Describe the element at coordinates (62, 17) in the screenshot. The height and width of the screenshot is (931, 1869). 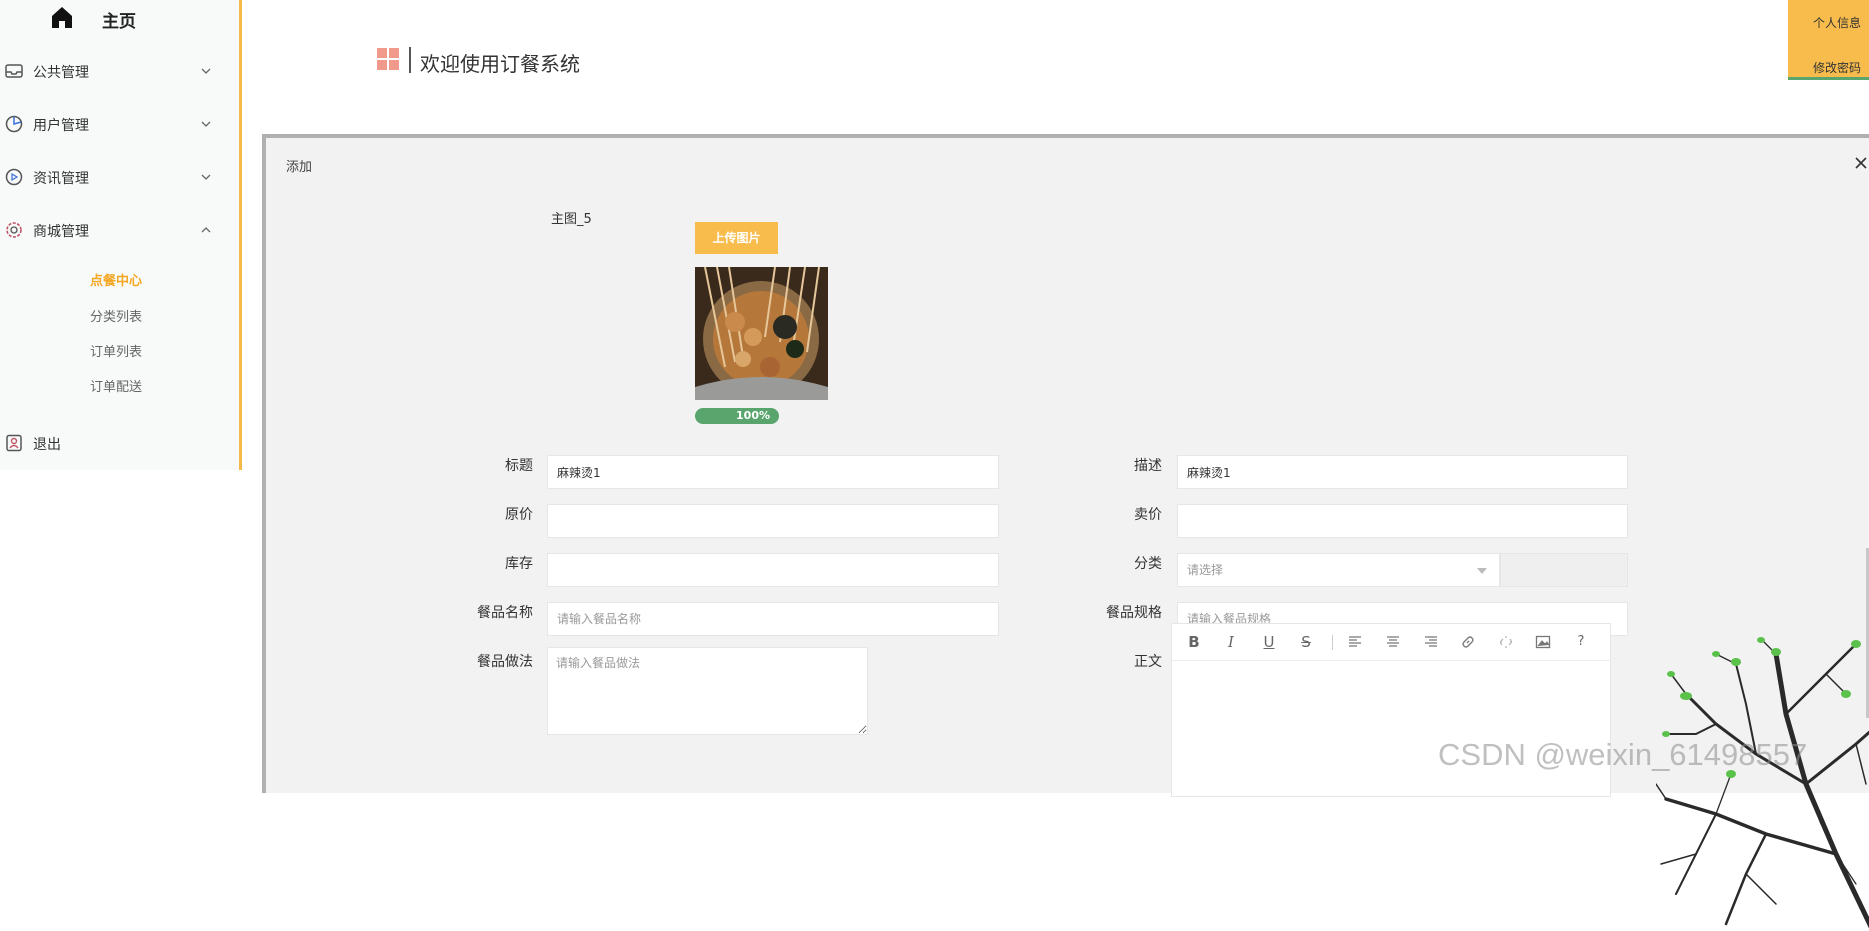
I see `home-icon` at that location.